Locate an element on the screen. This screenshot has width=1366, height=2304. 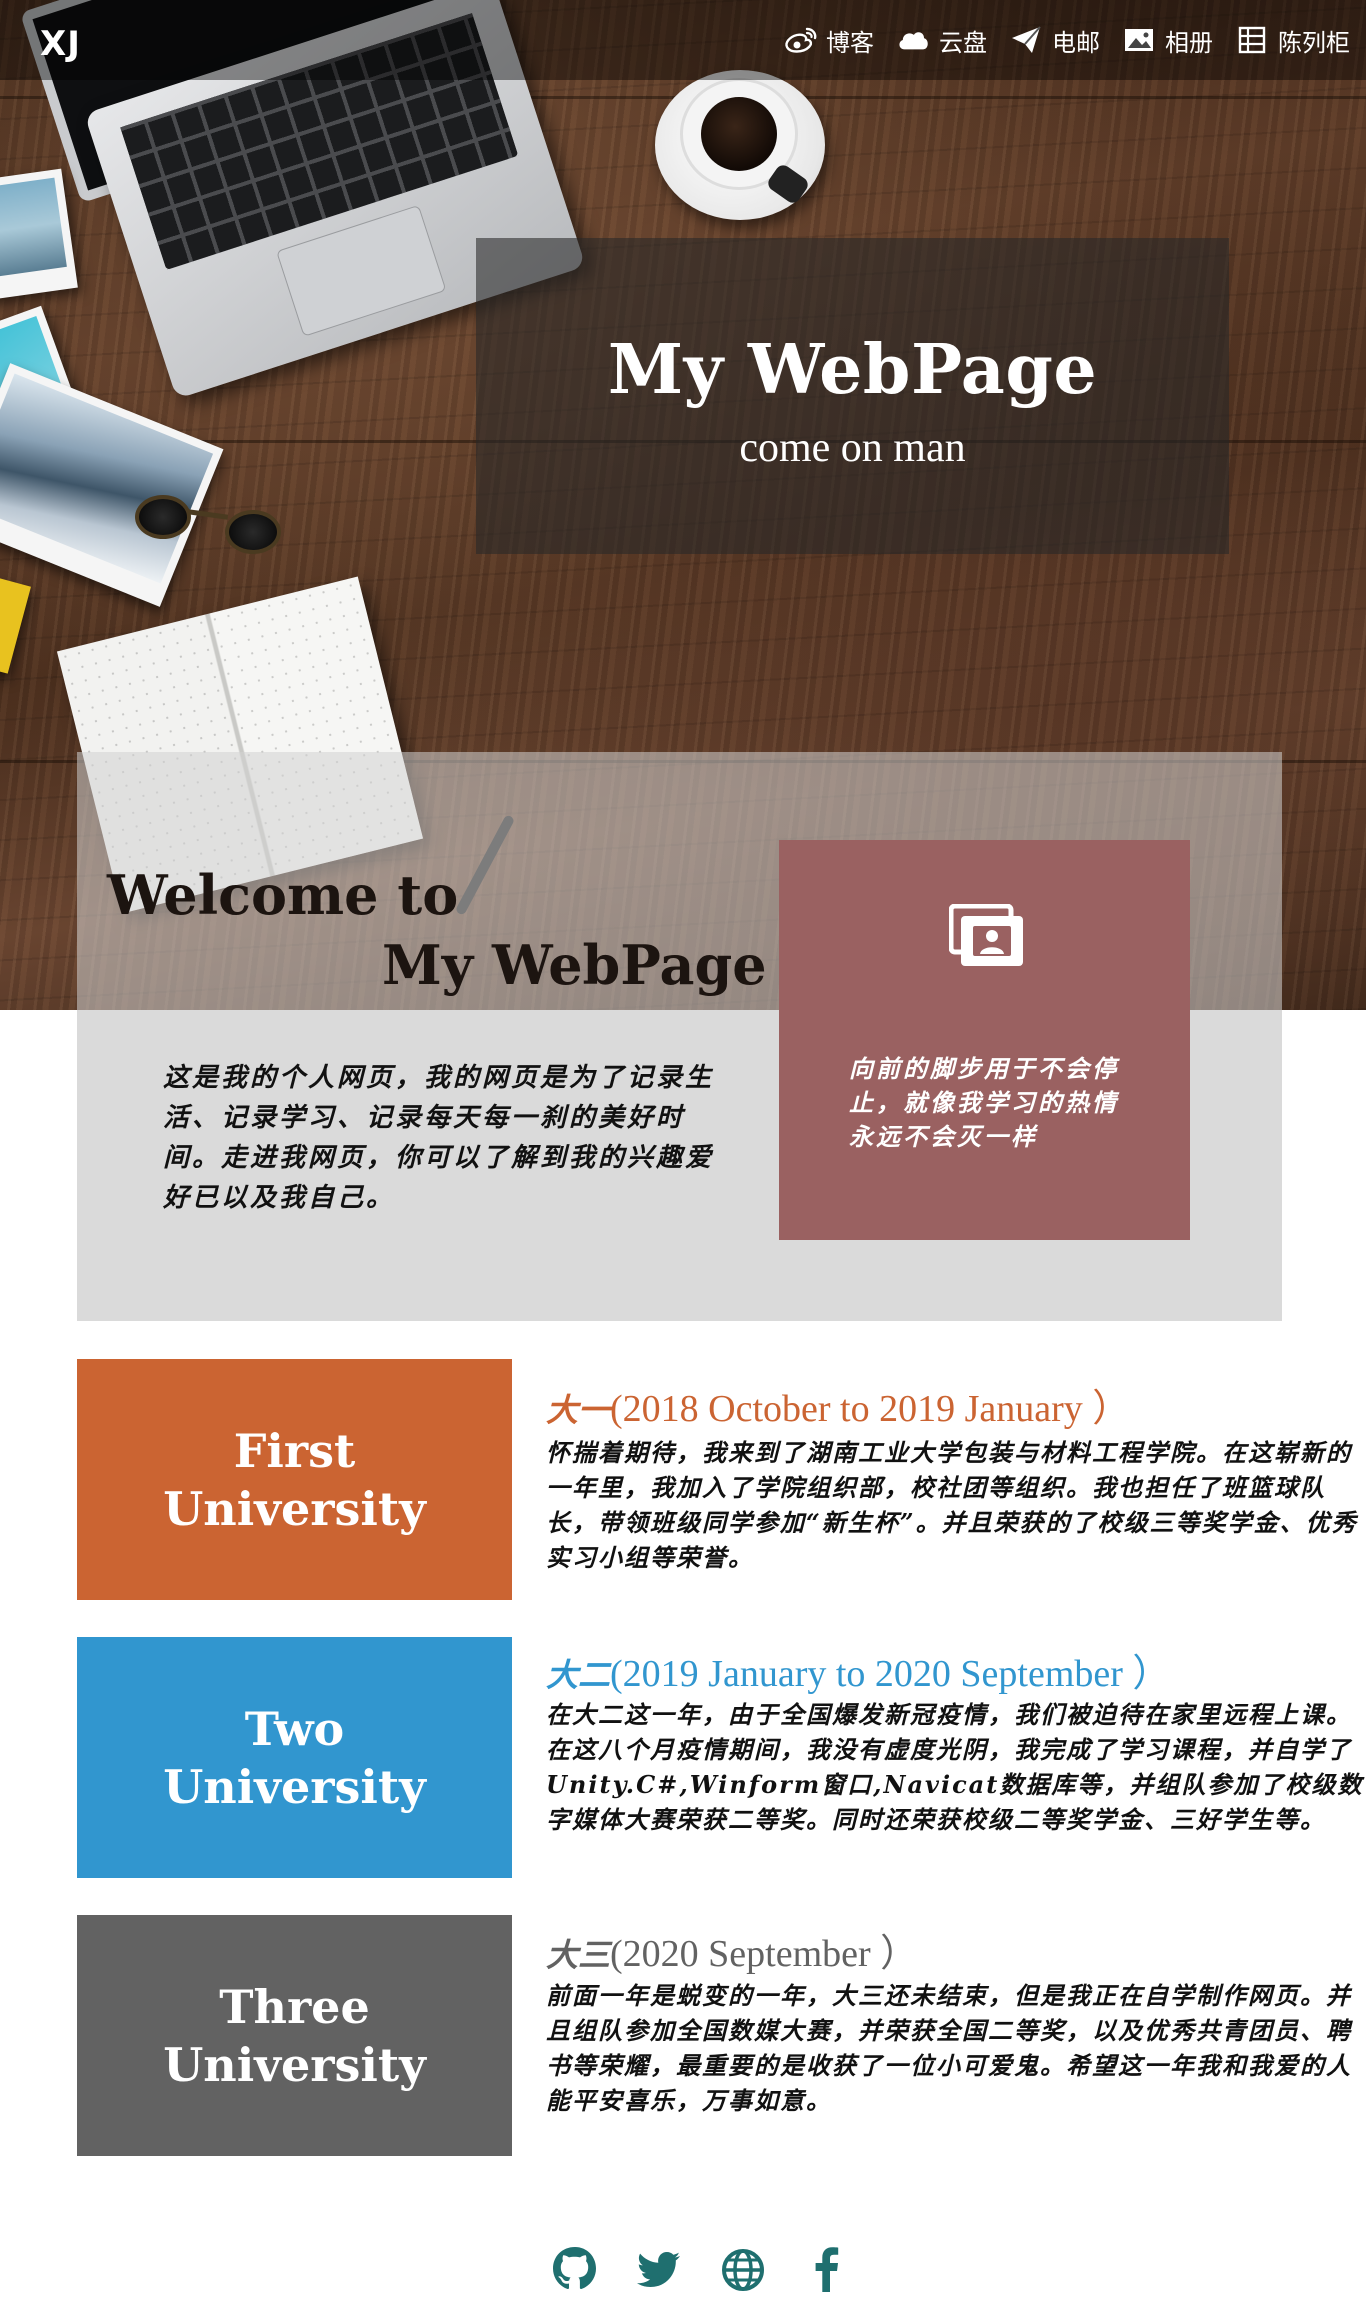
nav-links: 博客 云盘 电邮 相册 陈列柜 is located at coordinates (1066, 40).